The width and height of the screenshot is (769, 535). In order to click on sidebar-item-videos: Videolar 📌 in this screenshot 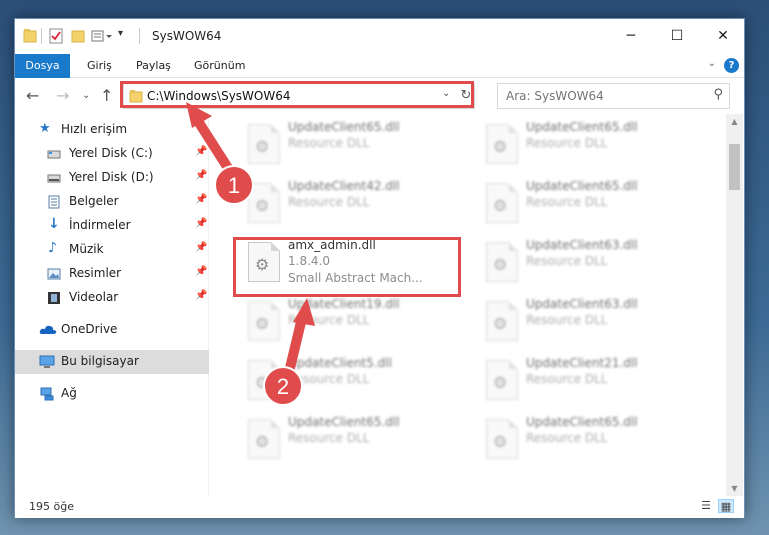, I will do `click(112, 298)`.